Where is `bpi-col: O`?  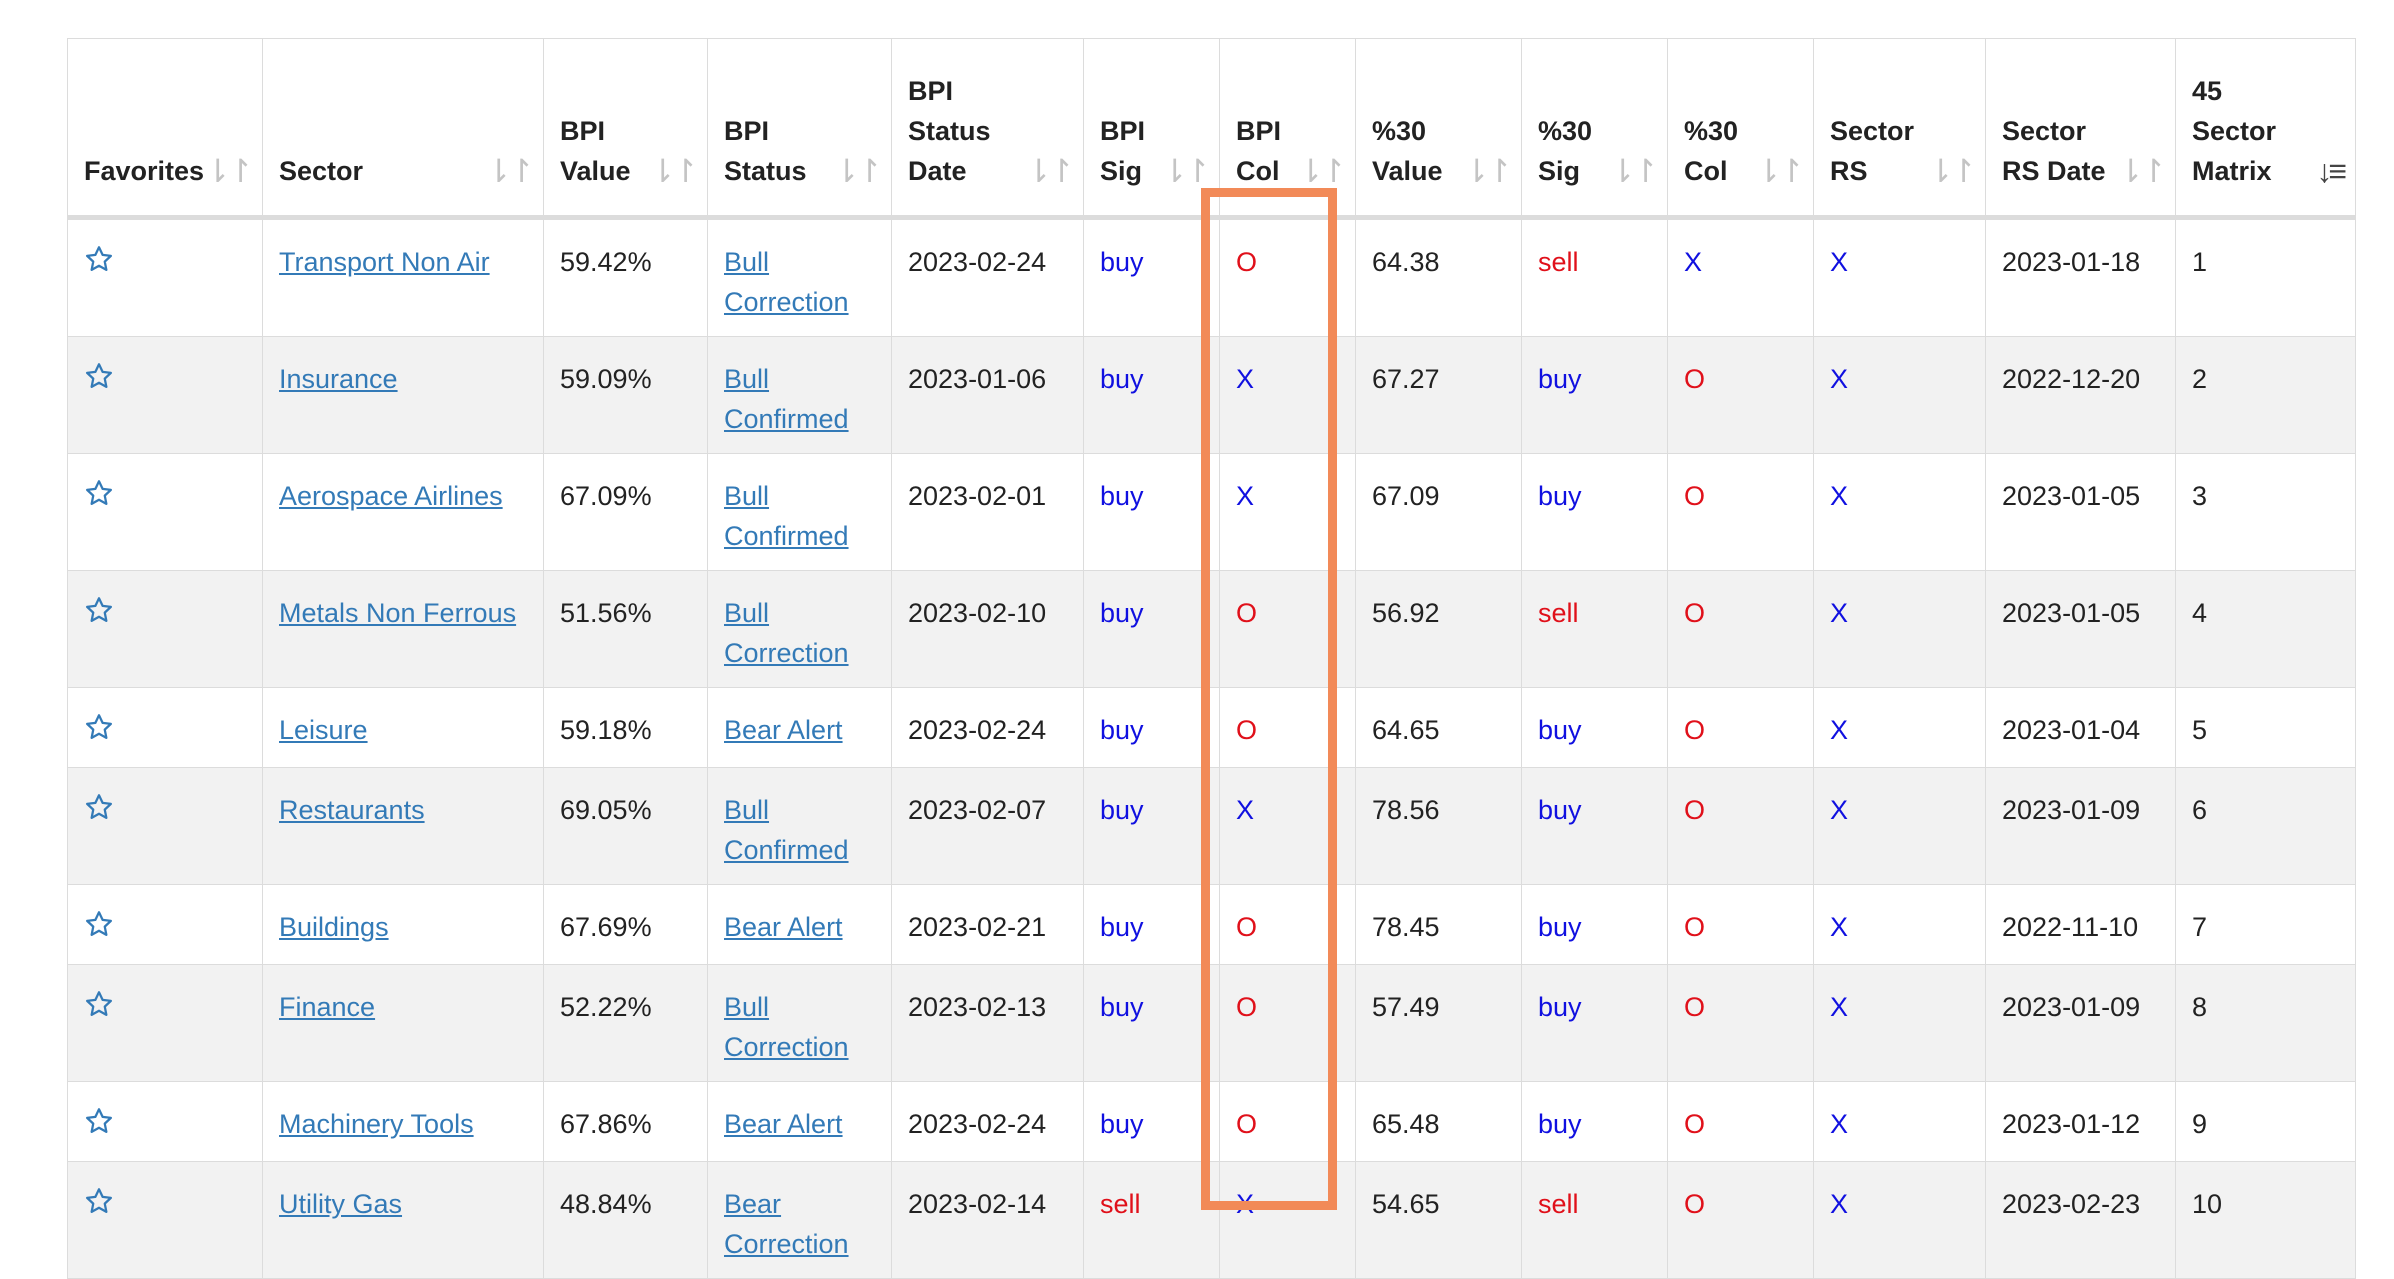 bpi-col: O is located at coordinates (1247, 1124).